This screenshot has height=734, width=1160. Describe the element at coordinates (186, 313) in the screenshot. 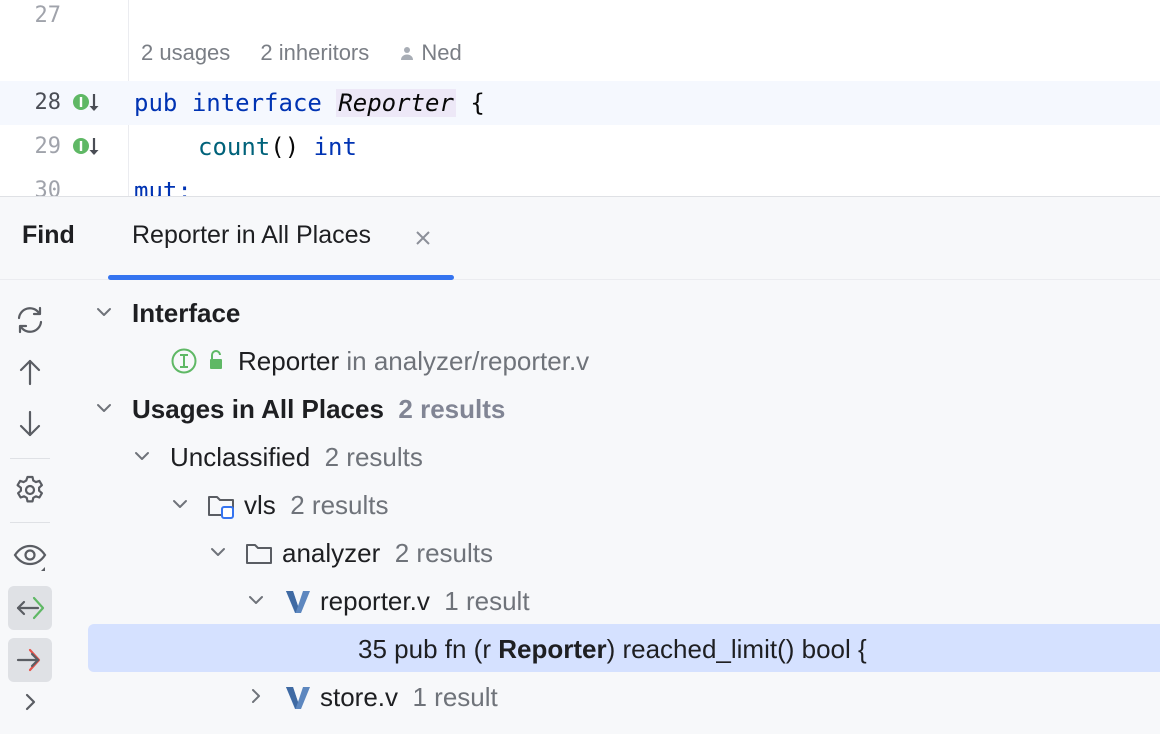

I see `group-label: Interface` at that location.